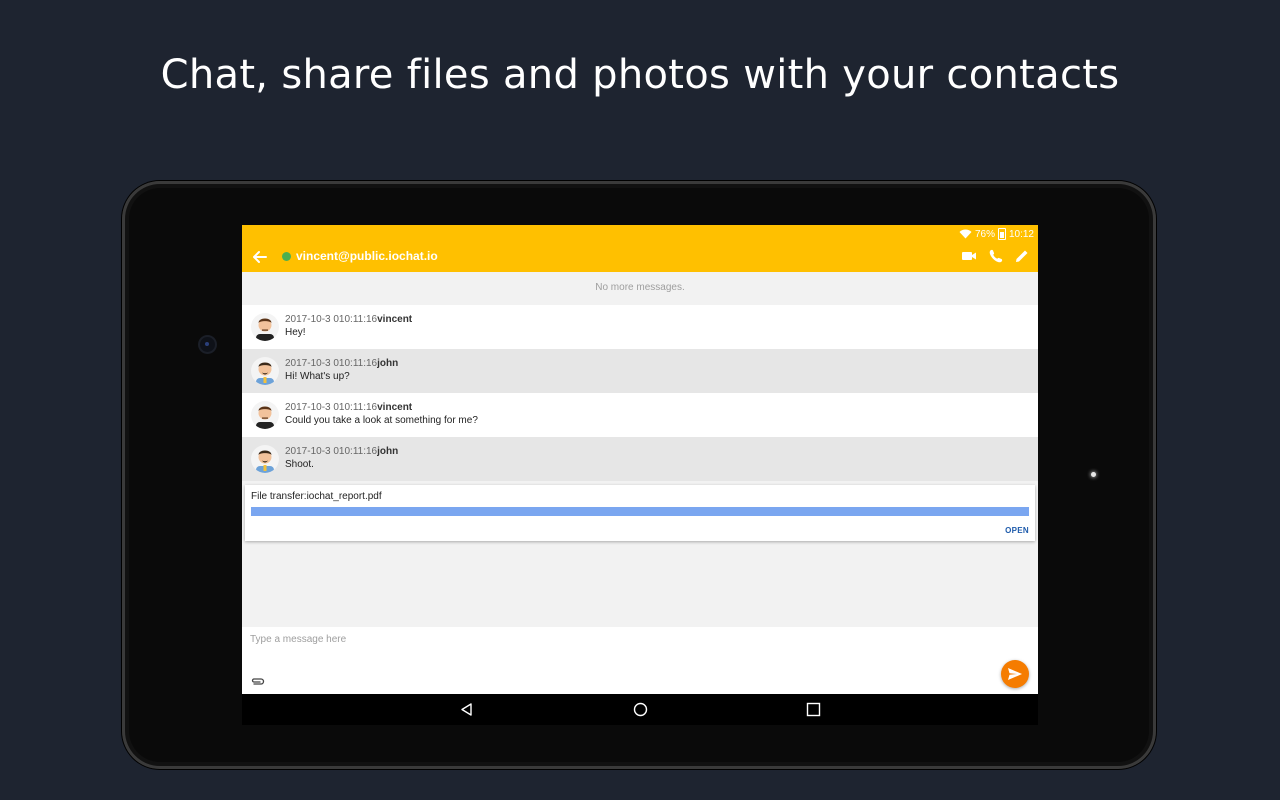 The width and height of the screenshot is (1280, 800). What do you see at coordinates (1017, 530) in the screenshot?
I see `open-file-button: OPEN` at bounding box center [1017, 530].